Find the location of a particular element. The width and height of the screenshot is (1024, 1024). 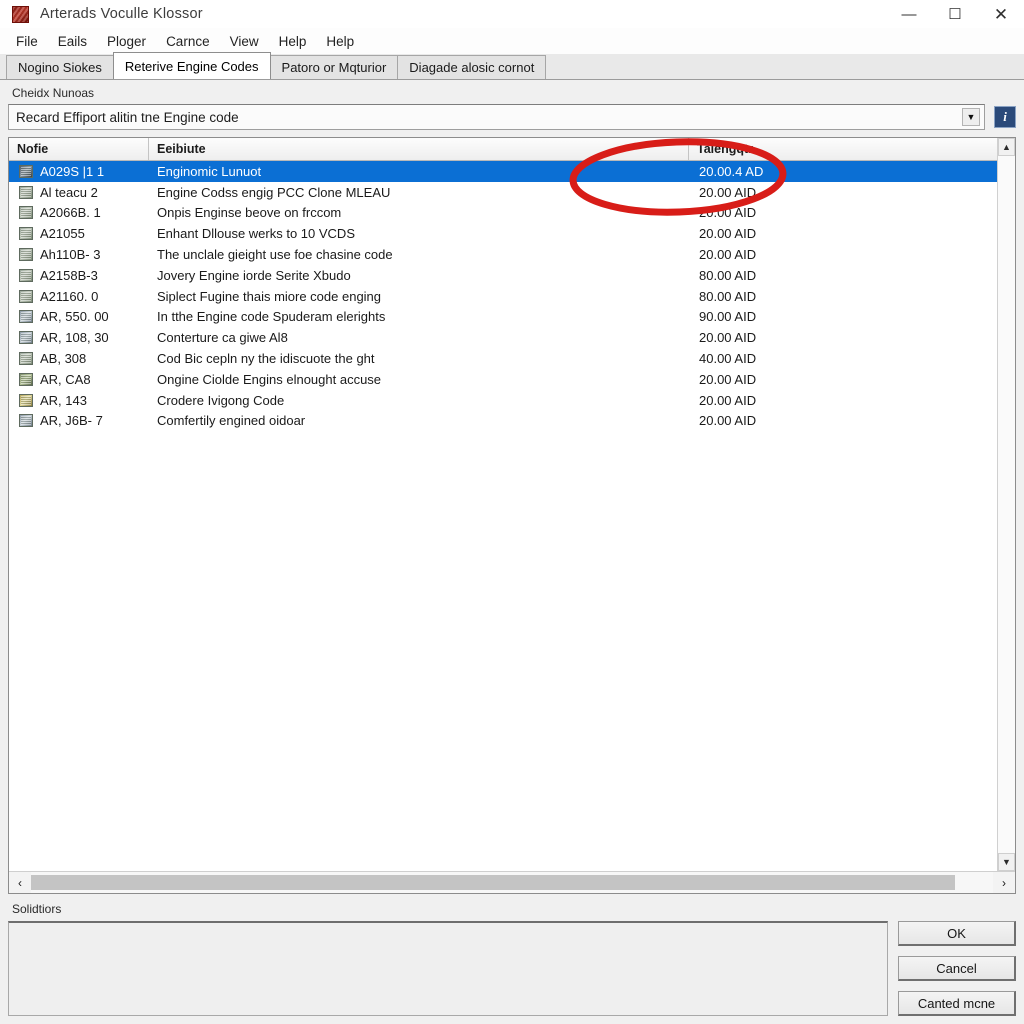

cell-name: A2158B-3 is located at coordinates (79, 275).